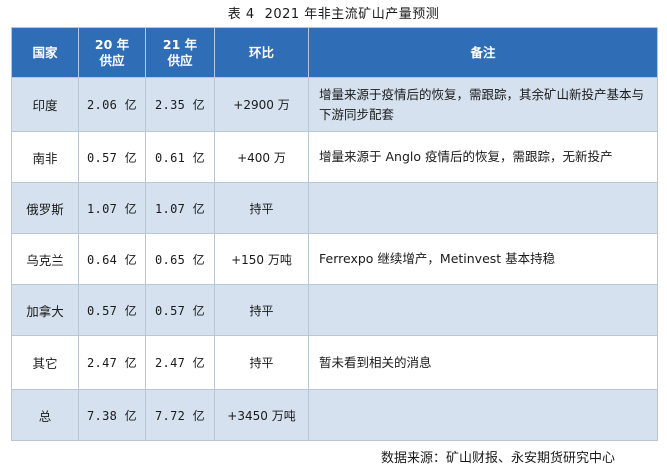 The image size is (667, 469). Describe the element at coordinates (180, 208) in the screenshot. I see `cell-supply-2021: 1.07 亿` at that location.